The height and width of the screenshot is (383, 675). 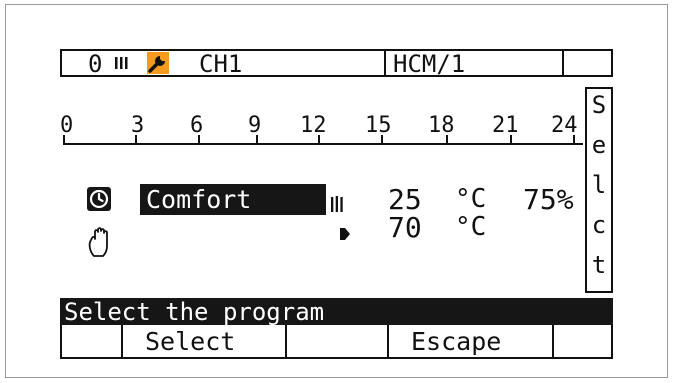 I want to click on room-temperature-unit: °C, so click(x=471, y=199).